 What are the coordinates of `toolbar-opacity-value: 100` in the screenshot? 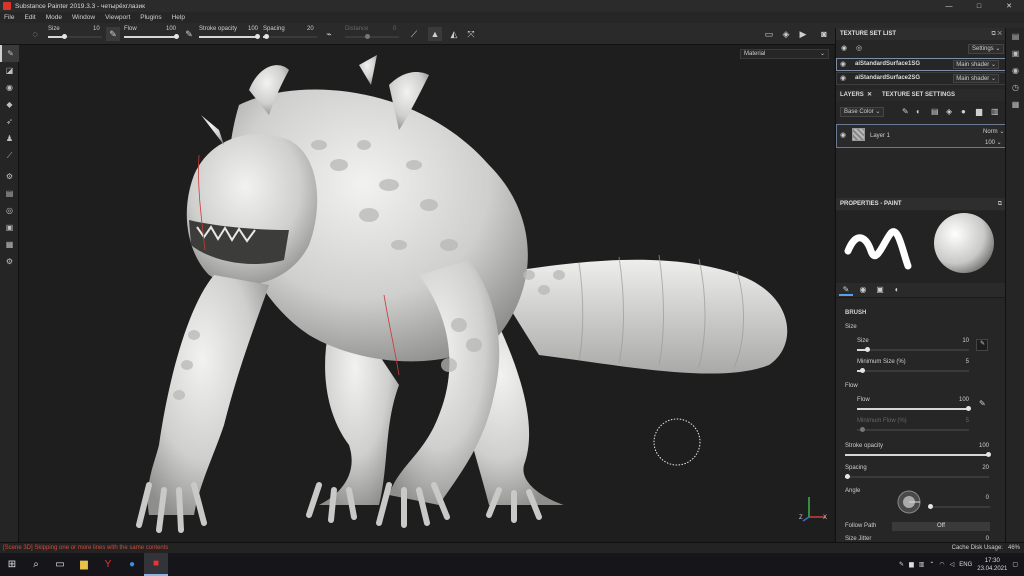 It's located at (253, 29).